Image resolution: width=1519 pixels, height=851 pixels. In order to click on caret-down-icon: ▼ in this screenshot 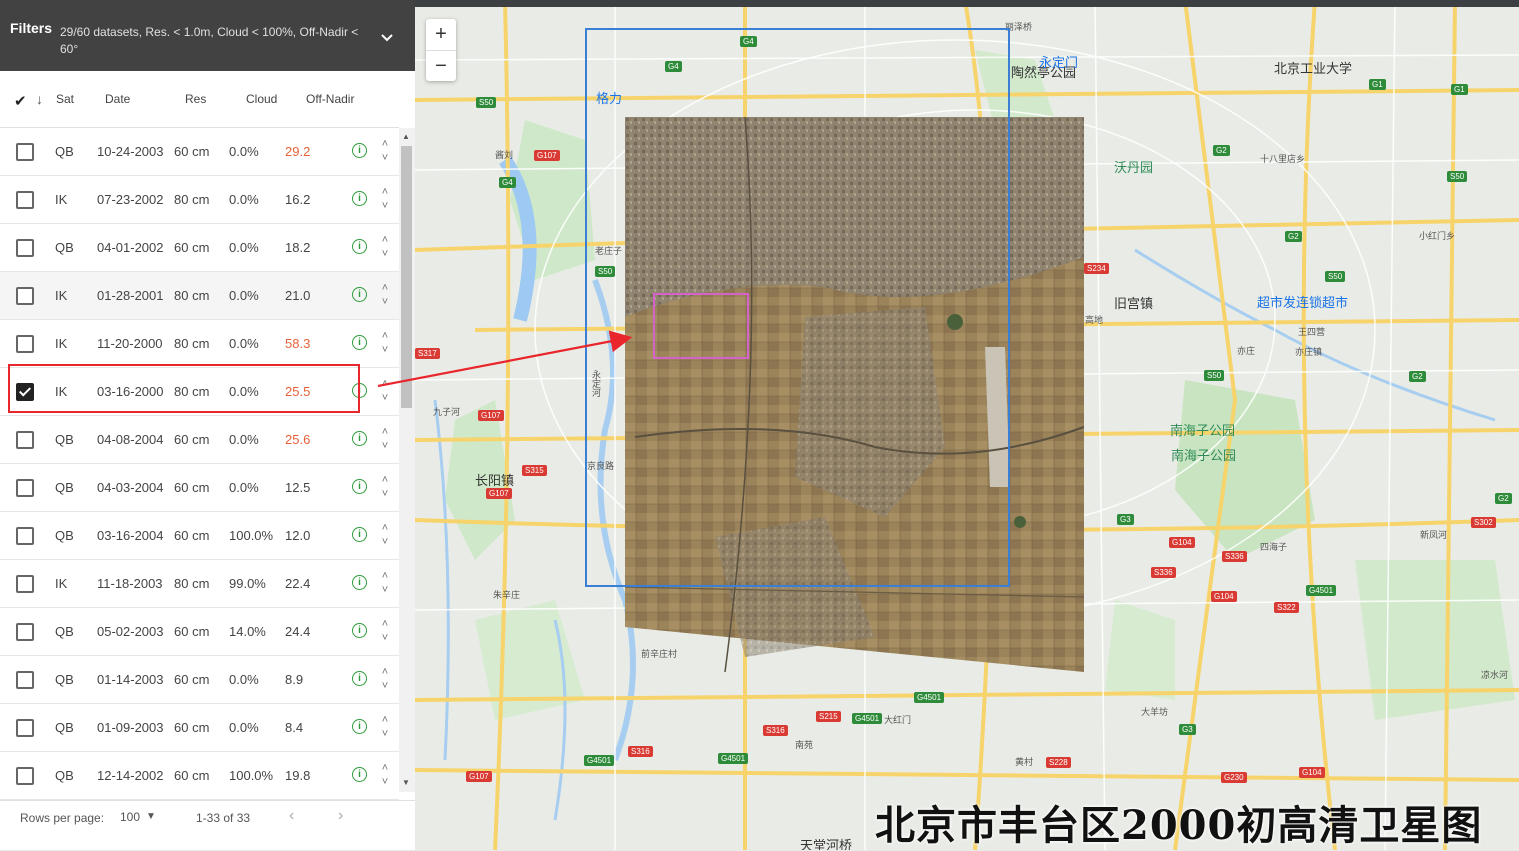, I will do `click(151, 816)`.